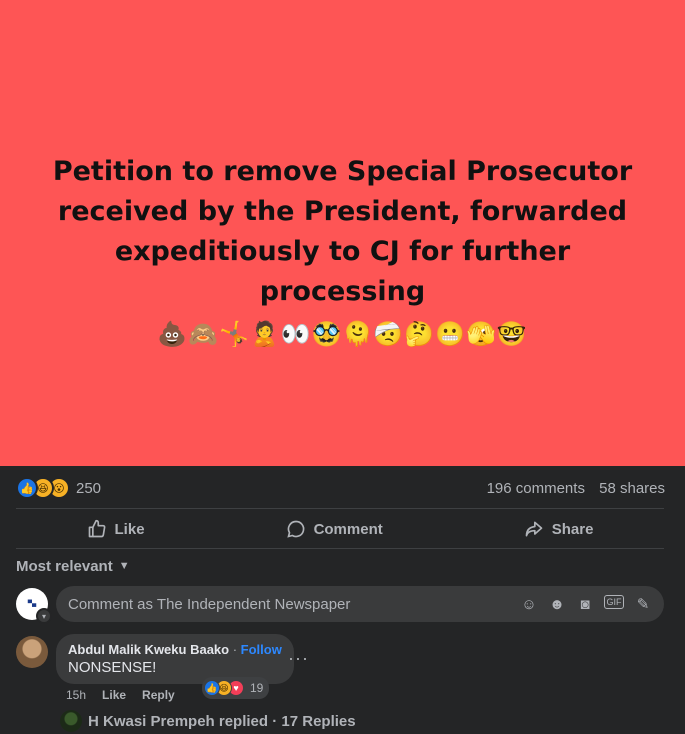 This screenshot has width=685, height=734. I want to click on like-label: Like, so click(129, 529).